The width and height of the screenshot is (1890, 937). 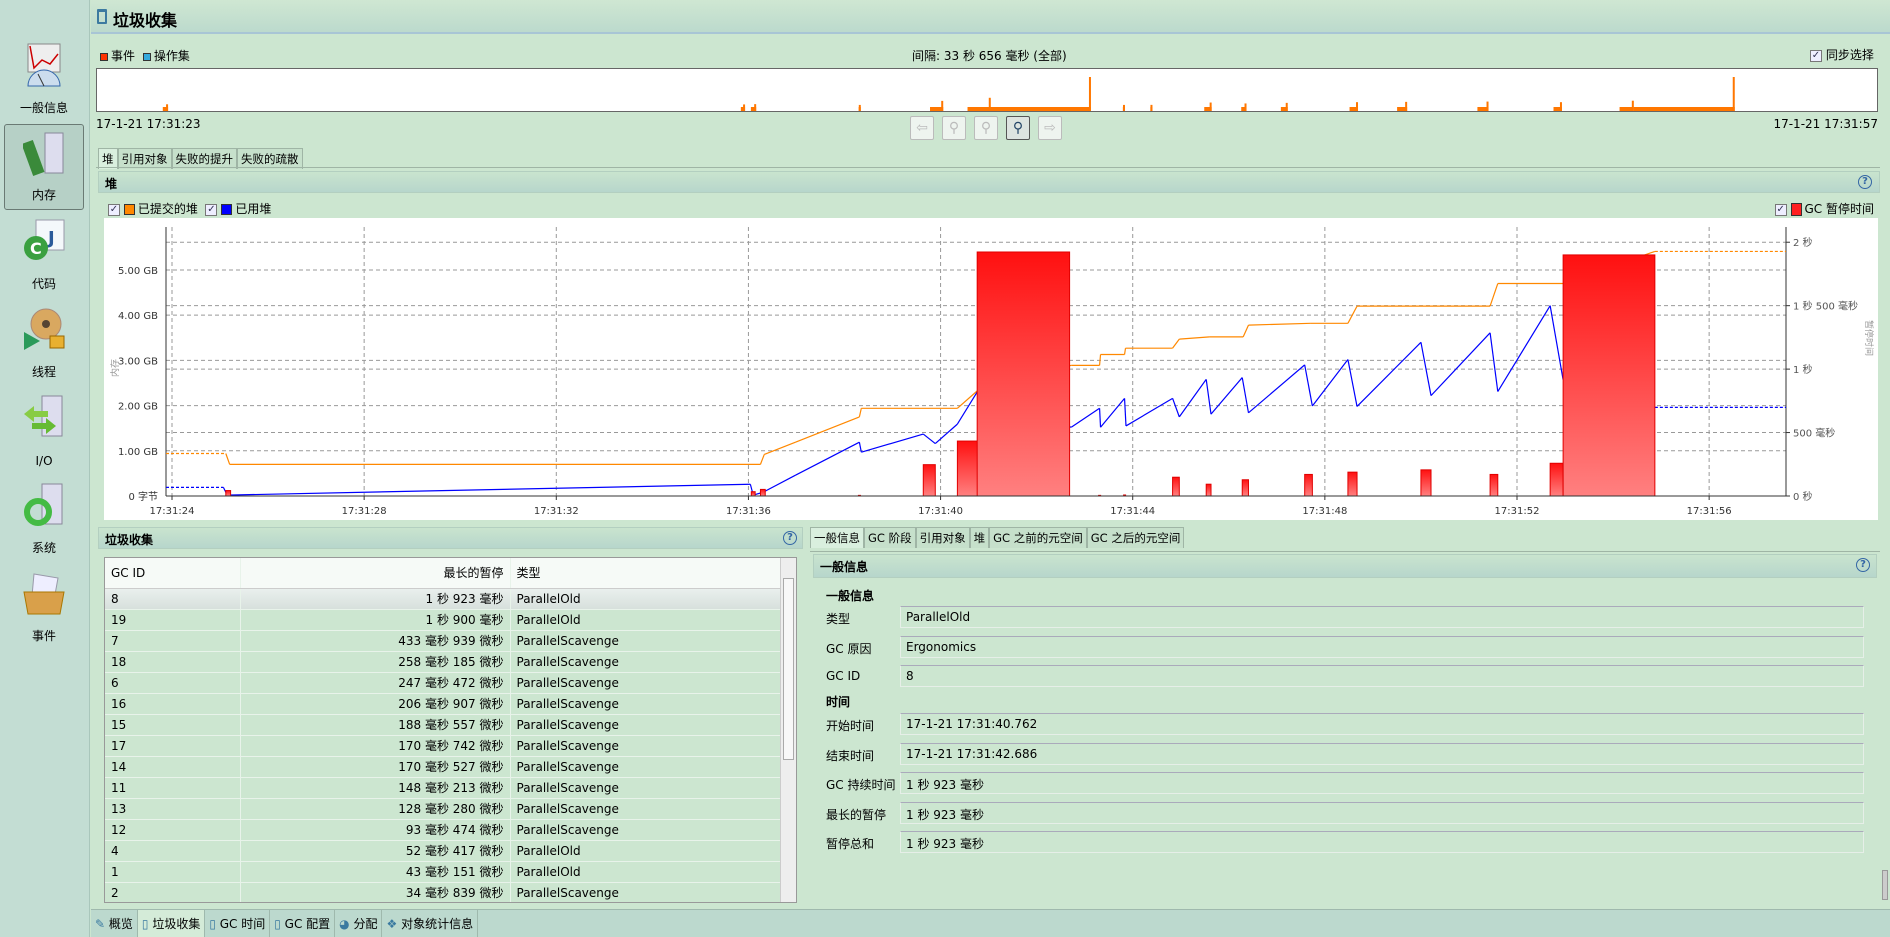 I want to click on sidebar-item-events: 事件, so click(x=44, y=607).